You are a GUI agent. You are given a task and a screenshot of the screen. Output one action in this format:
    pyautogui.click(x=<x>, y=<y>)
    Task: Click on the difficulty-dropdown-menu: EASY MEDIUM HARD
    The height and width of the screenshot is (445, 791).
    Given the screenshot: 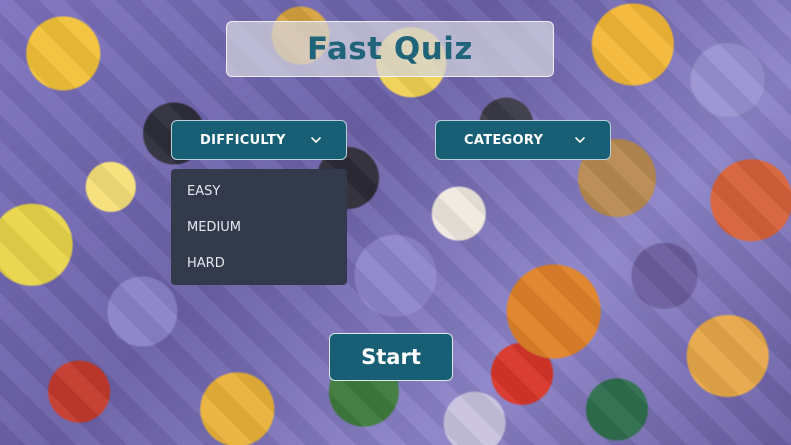 What is the action you would take?
    pyautogui.click(x=259, y=227)
    